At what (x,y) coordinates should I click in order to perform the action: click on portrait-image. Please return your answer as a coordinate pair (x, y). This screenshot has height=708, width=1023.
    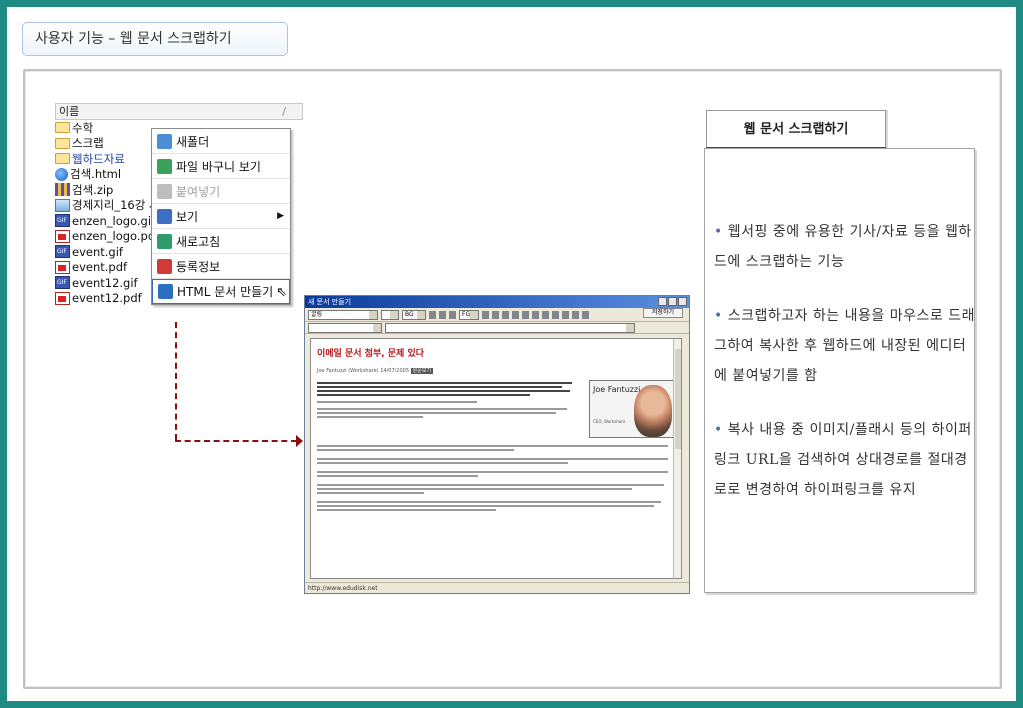
    Looking at the image, I should click on (653, 411).